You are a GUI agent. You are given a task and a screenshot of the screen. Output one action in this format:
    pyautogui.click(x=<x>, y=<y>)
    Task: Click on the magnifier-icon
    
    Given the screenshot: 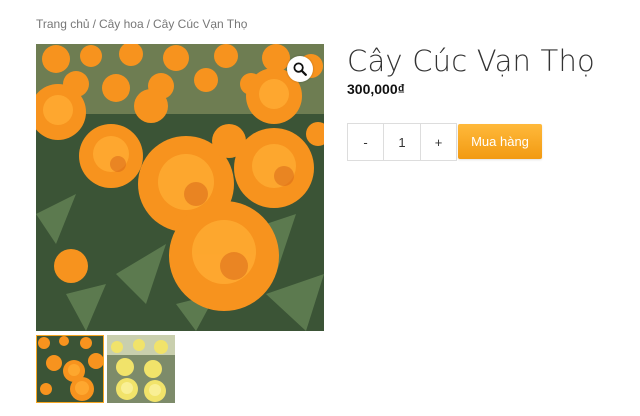 What is the action you would take?
    pyautogui.click(x=300, y=69)
    